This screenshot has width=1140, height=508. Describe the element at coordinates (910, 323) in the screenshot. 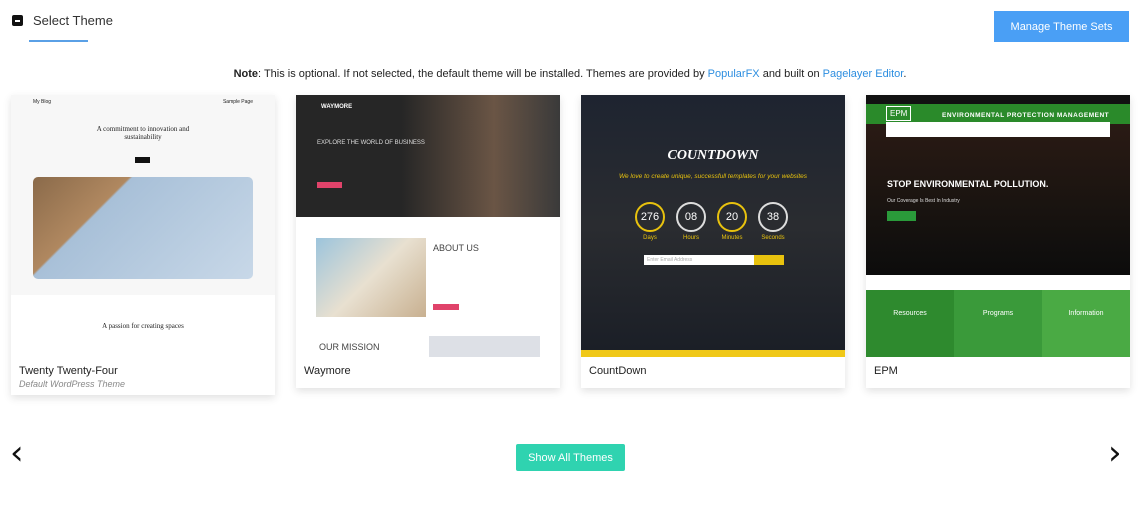

I see `preview-col: Resources` at that location.